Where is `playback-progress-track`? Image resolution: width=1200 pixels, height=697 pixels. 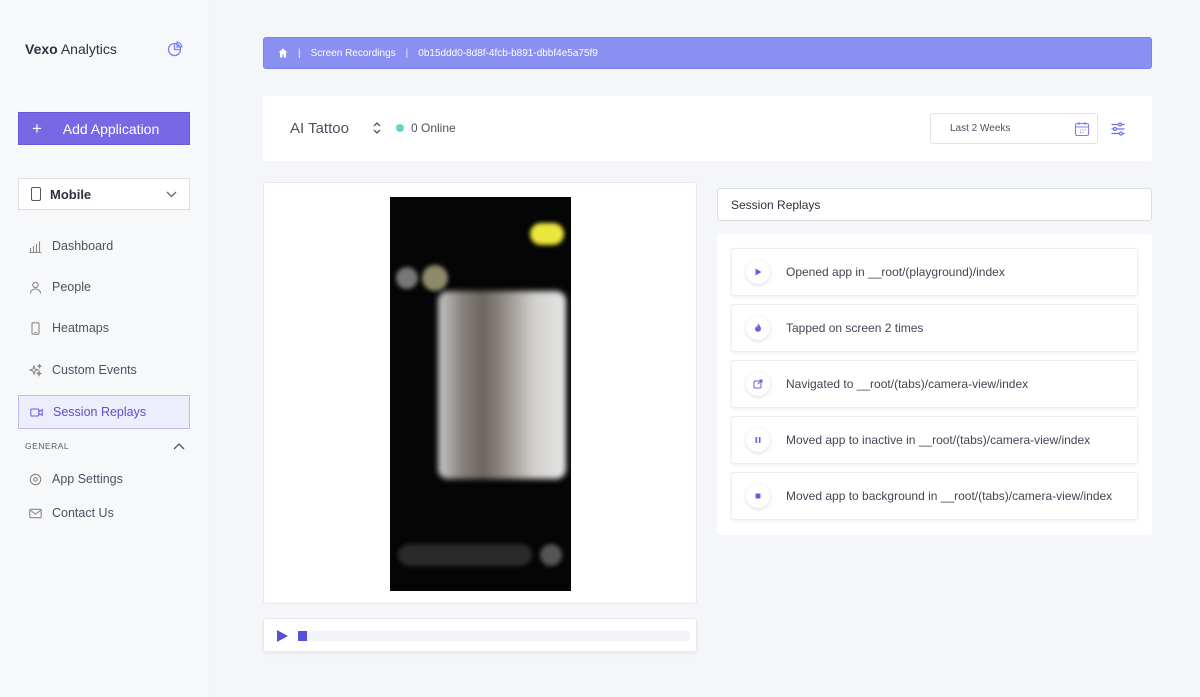 playback-progress-track is located at coordinates (494, 636).